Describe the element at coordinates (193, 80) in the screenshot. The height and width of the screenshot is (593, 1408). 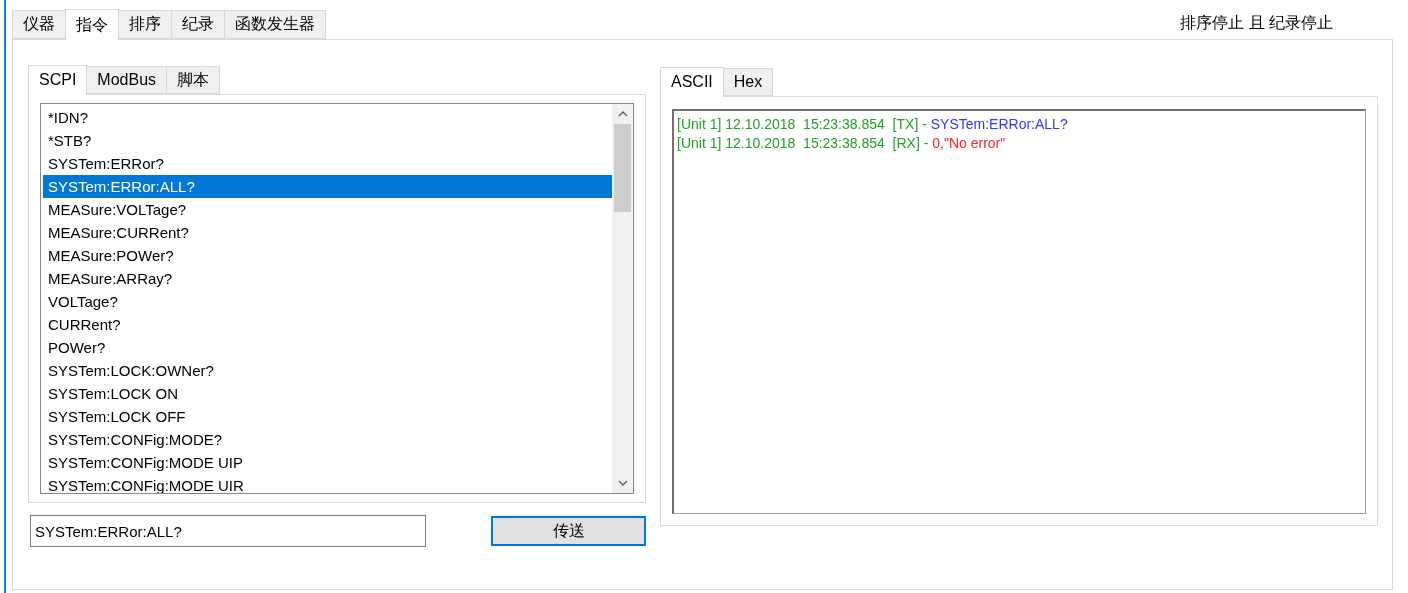
I see `tab: 脚本` at that location.